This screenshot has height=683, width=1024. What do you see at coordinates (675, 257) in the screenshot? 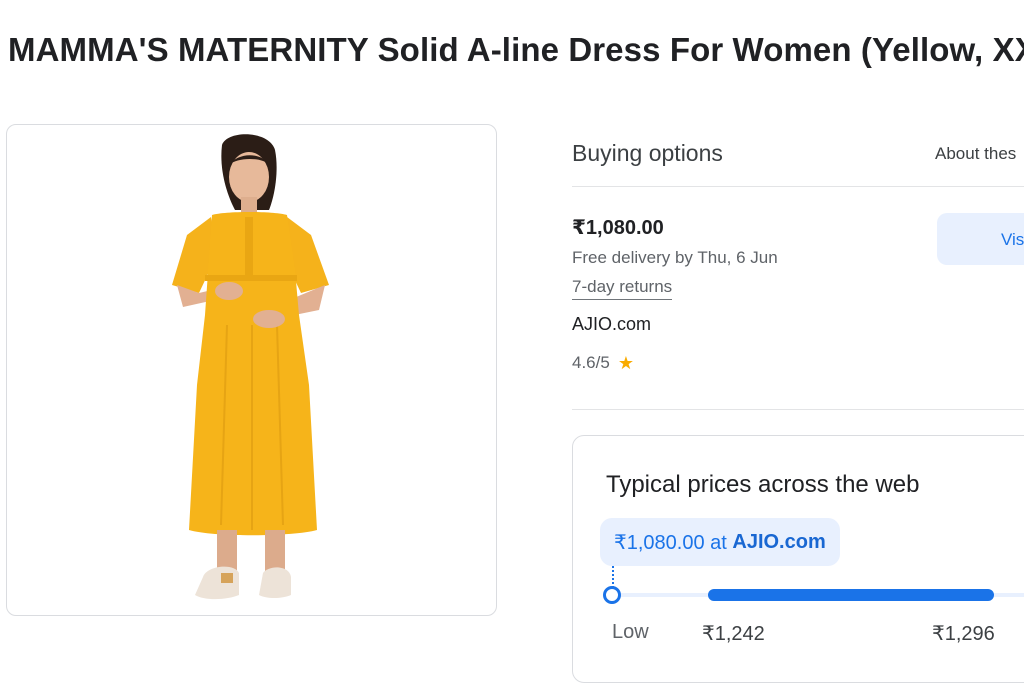
I see `offer-delivery: Free delivery by Thu, 6 Jun` at bounding box center [675, 257].